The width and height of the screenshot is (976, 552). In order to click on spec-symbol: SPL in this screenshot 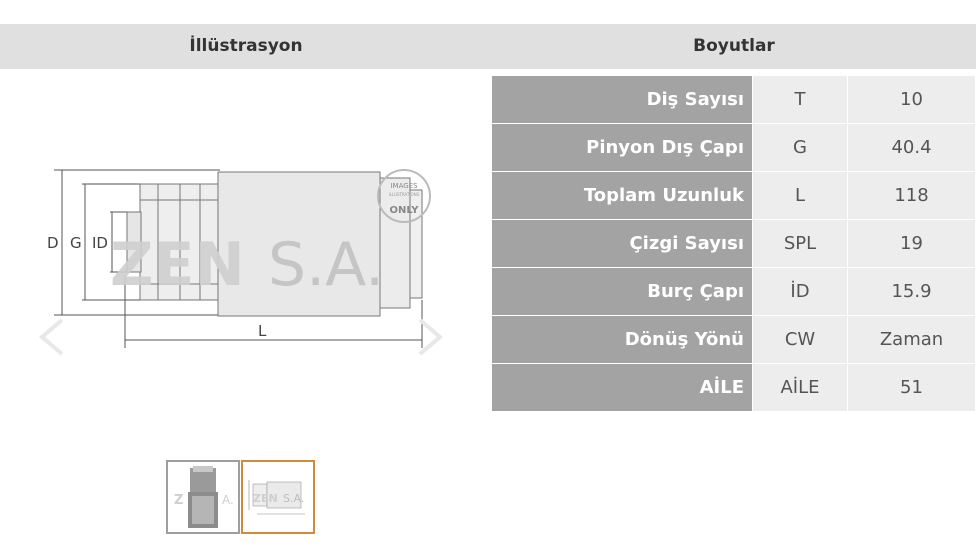, I will do `click(800, 244)`.